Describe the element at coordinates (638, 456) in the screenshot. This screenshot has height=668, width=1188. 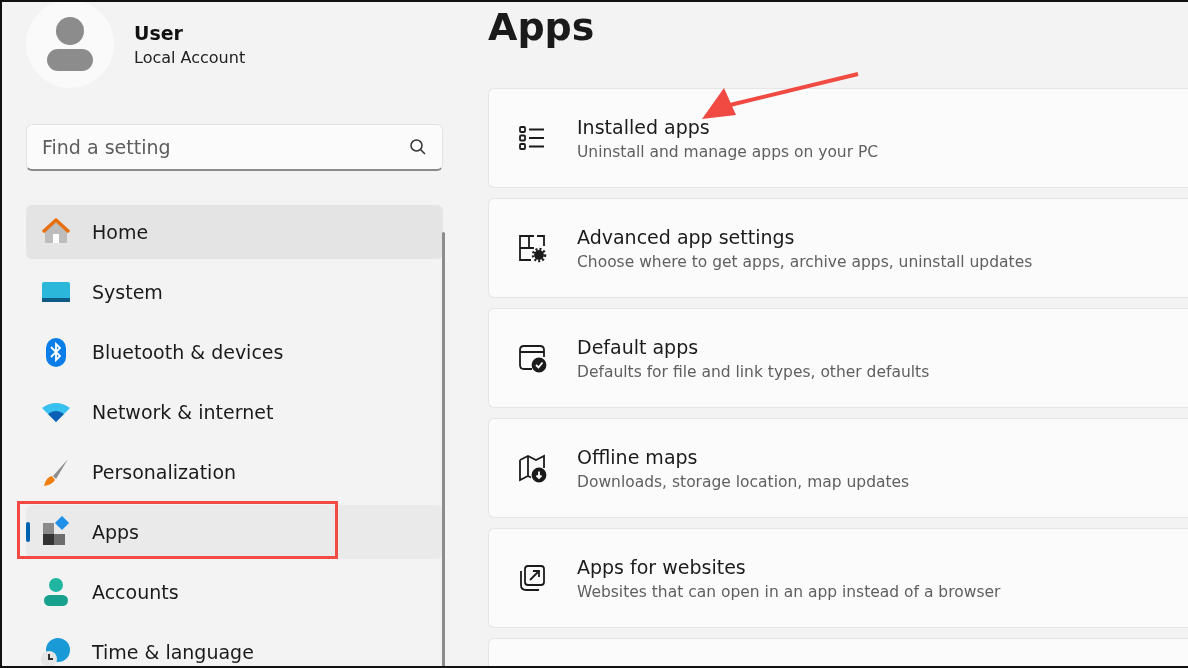
I see `card-title: Offline maps` at that location.